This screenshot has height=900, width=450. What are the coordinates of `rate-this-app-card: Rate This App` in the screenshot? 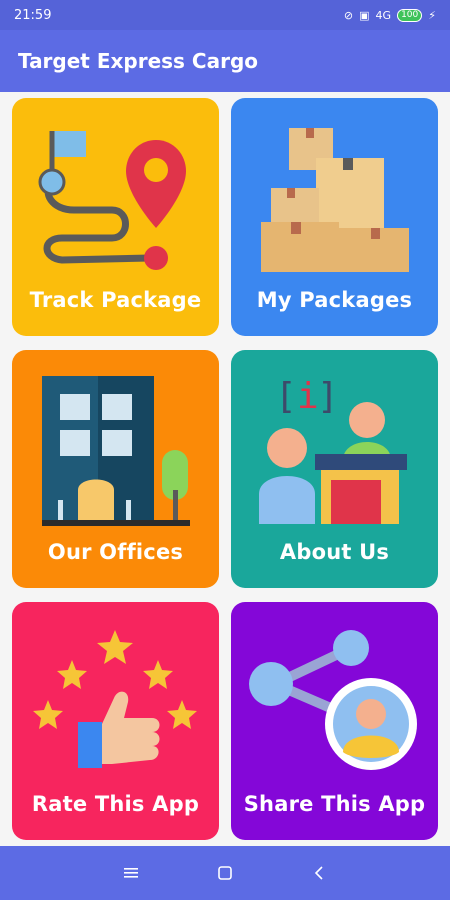 It's located at (115, 721).